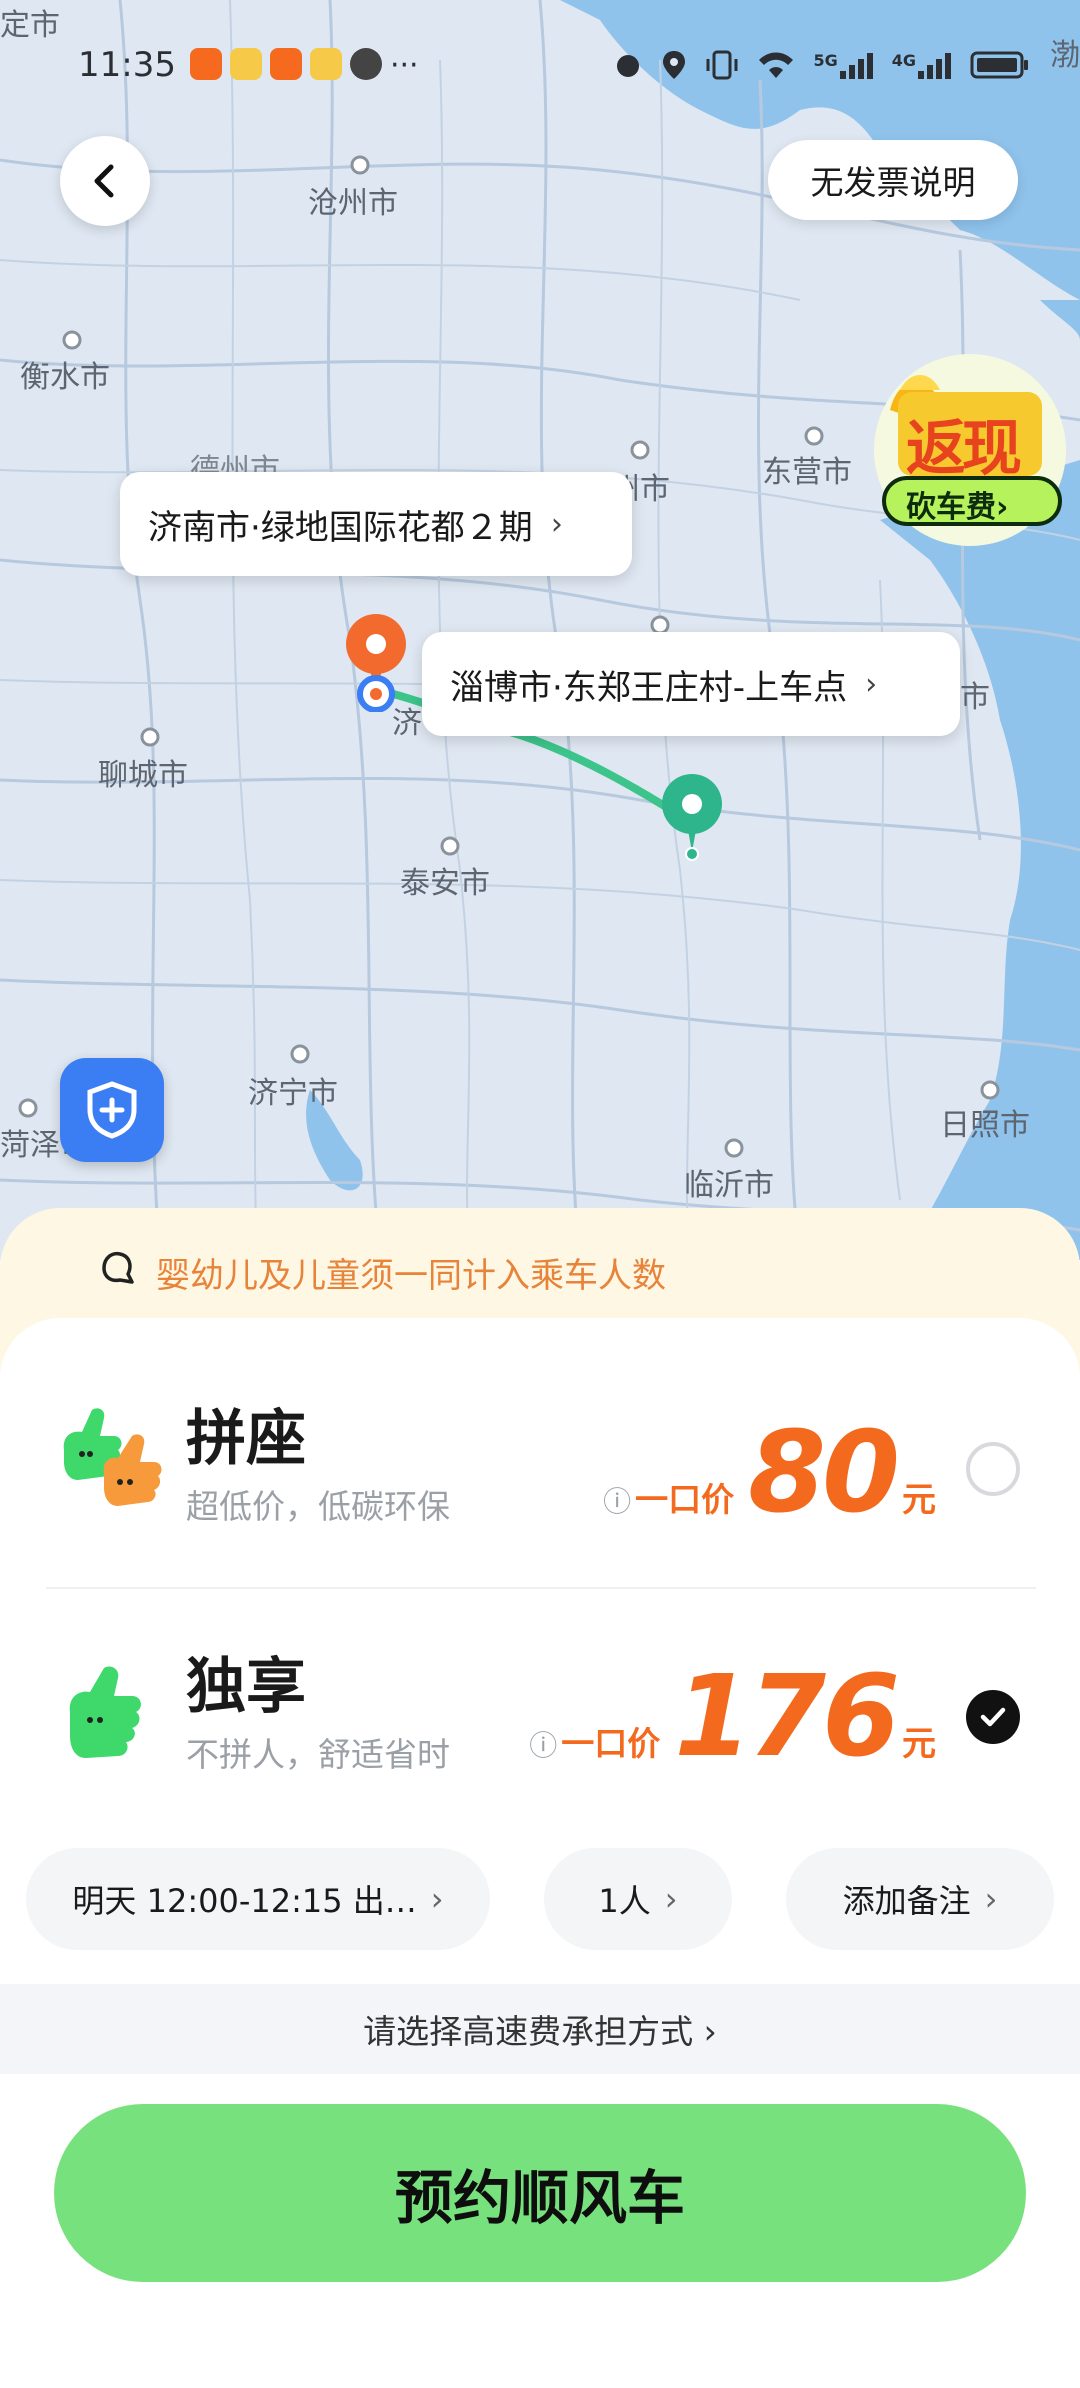  Describe the element at coordinates (118, 1267) in the screenshot. I see `bell-icon` at that location.